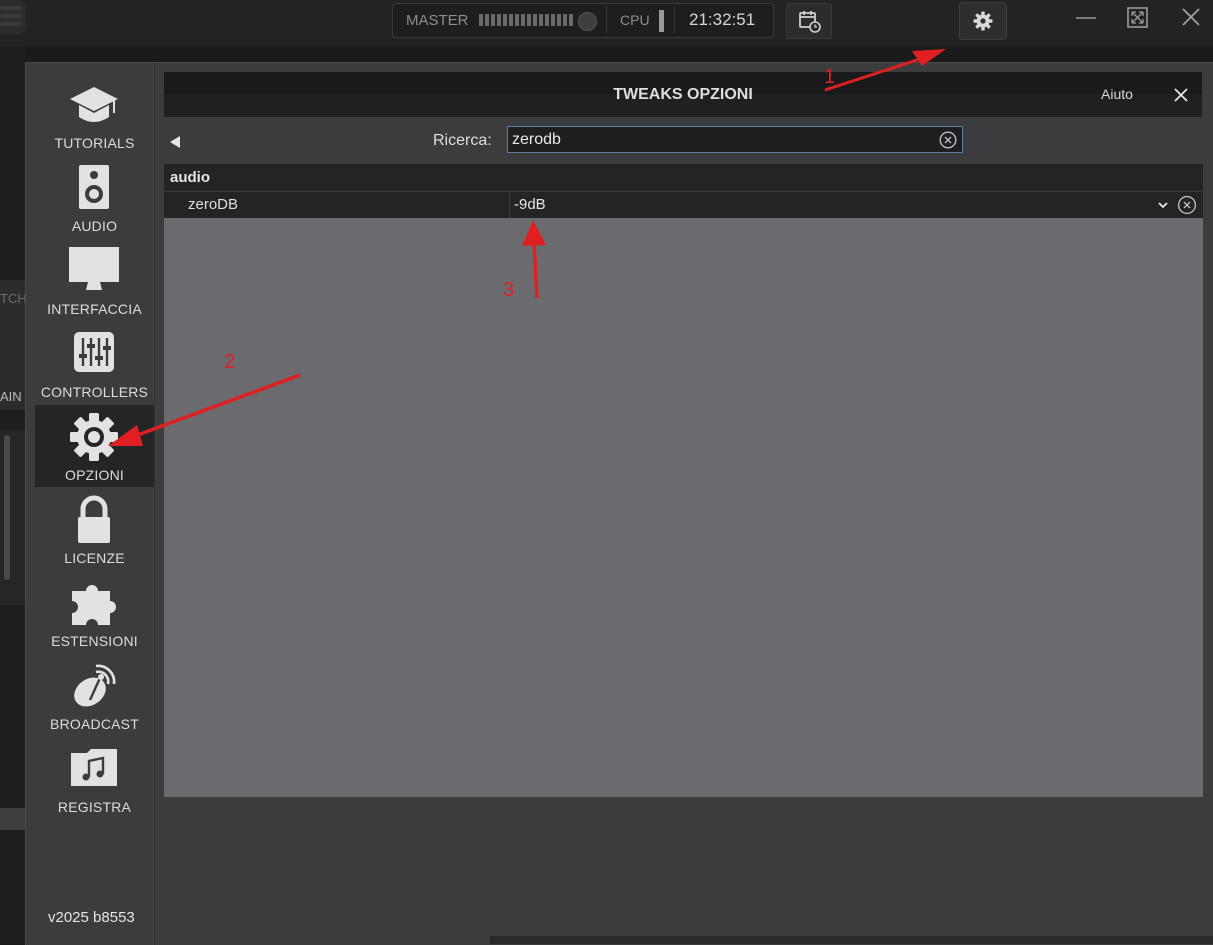 The width and height of the screenshot is (1213, 945). I want to click on pitch-label: TCH, so click(13, 298).